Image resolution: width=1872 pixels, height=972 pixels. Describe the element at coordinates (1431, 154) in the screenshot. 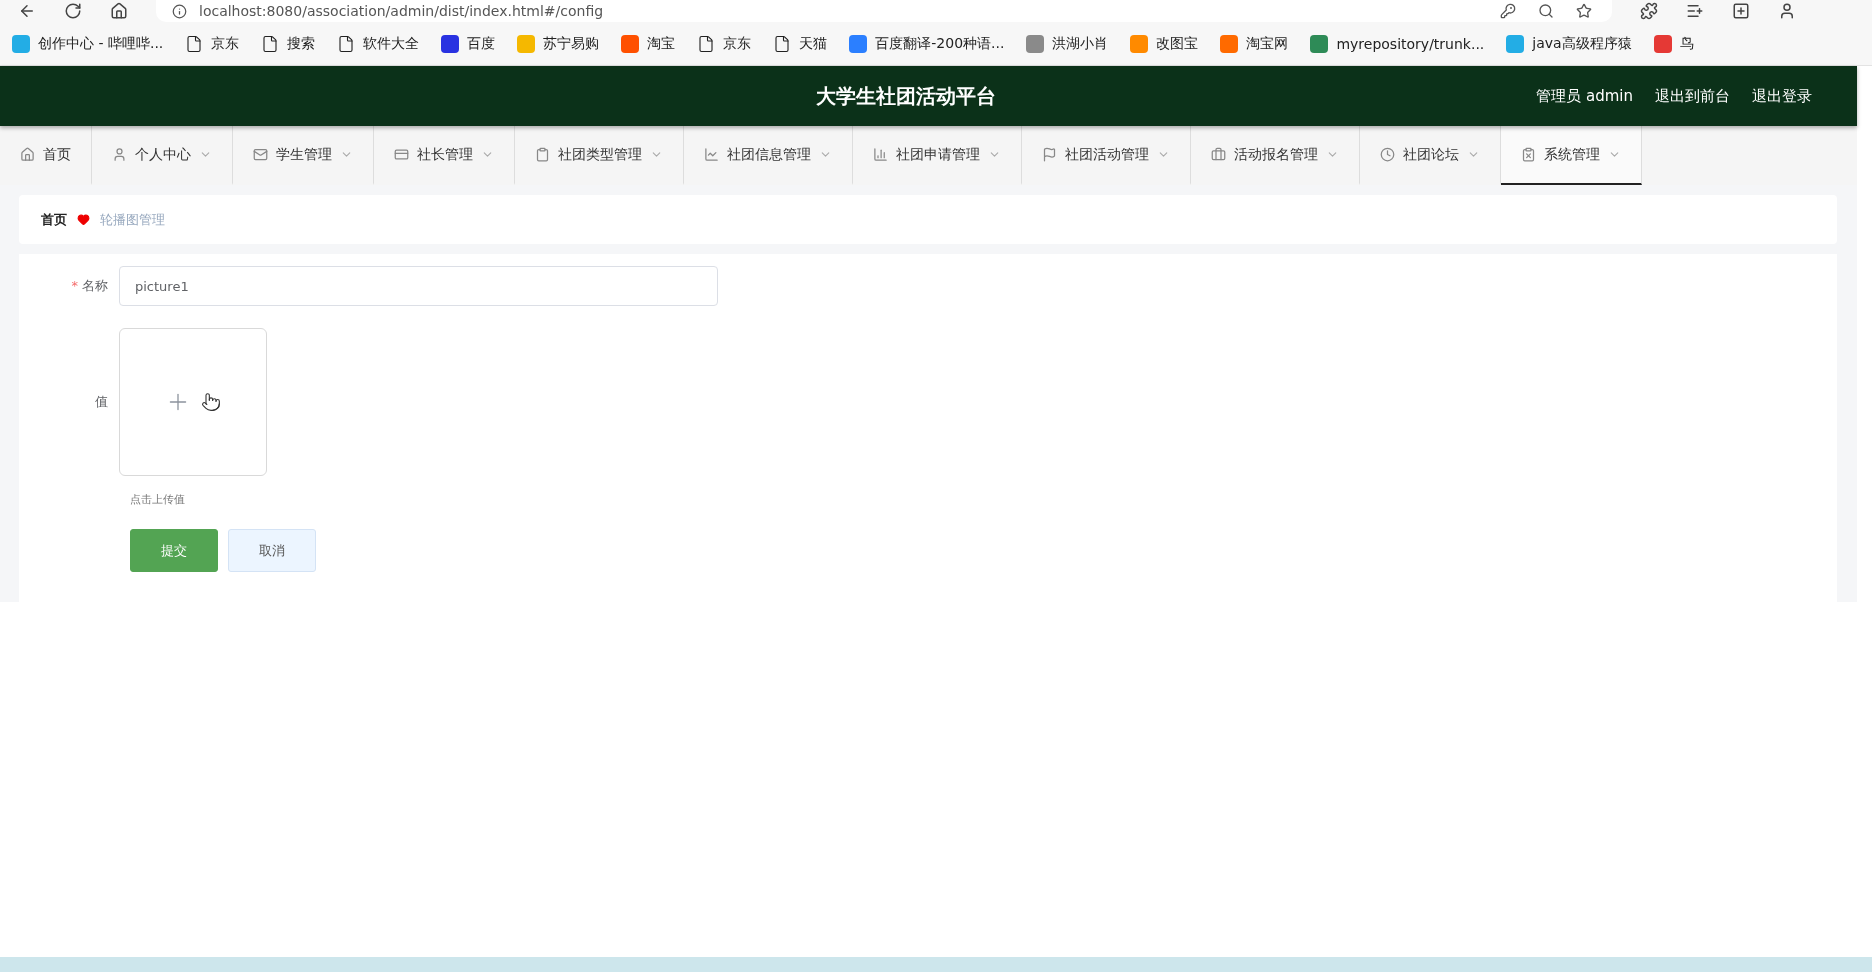

I see `nav-label: 社团论坛` at that location.